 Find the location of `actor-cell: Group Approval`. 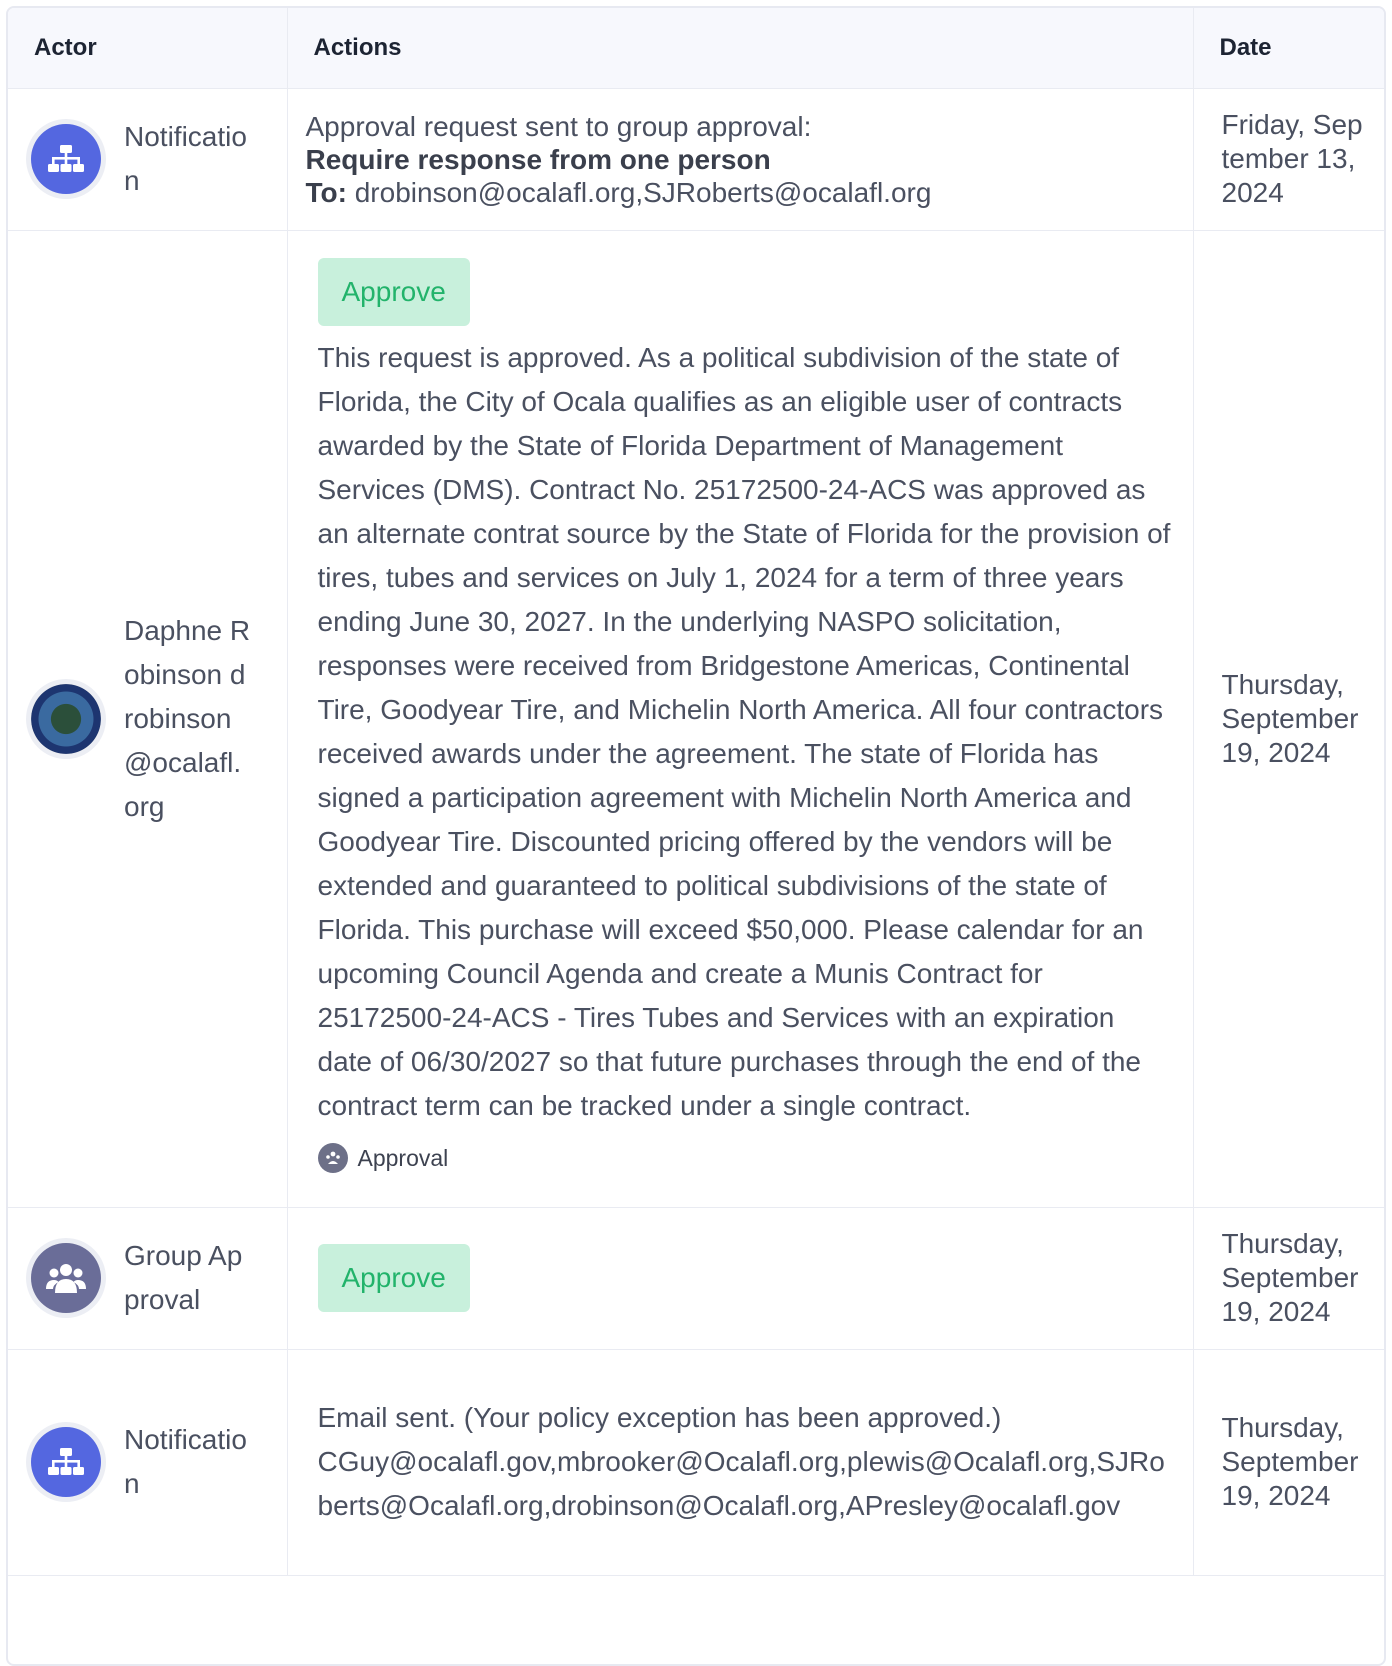

actor-cell: Group Approval is located at coordinates (147, 1278).